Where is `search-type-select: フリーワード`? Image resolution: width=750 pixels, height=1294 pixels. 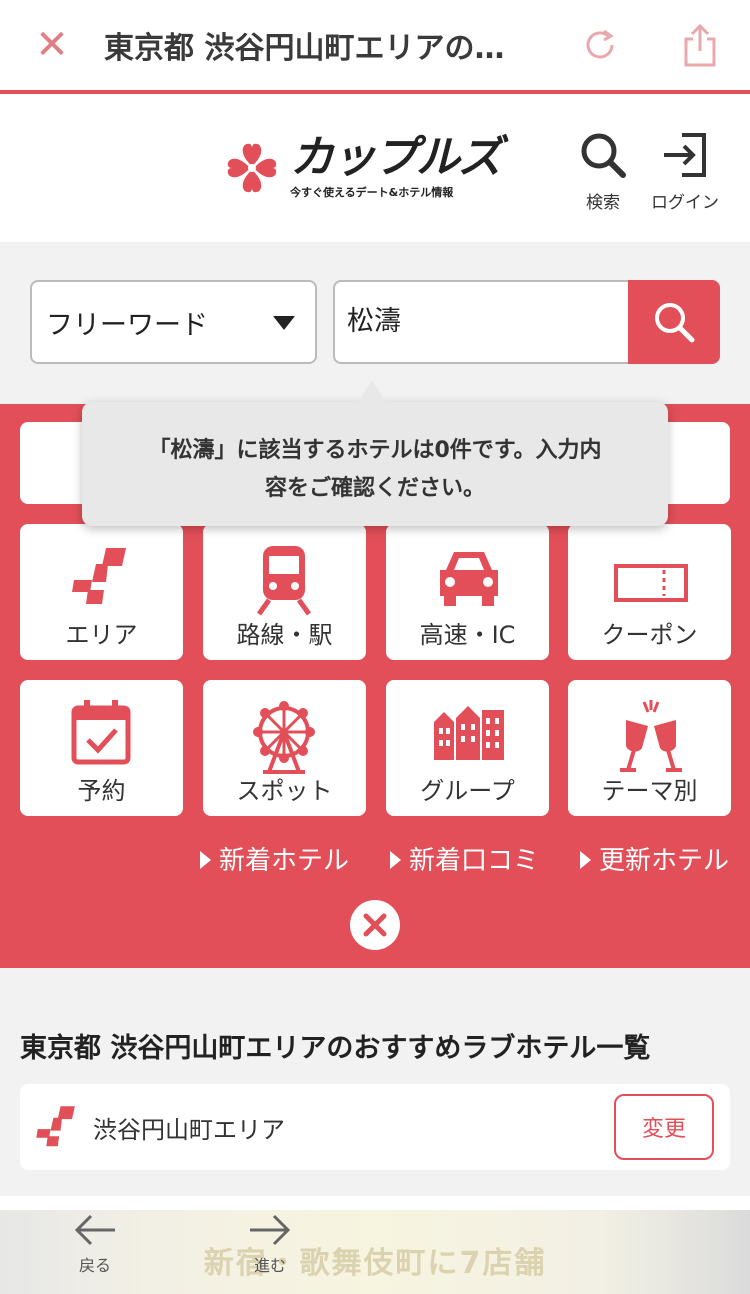
search-type-select: フリーワード is located at coordinates (173, 322).